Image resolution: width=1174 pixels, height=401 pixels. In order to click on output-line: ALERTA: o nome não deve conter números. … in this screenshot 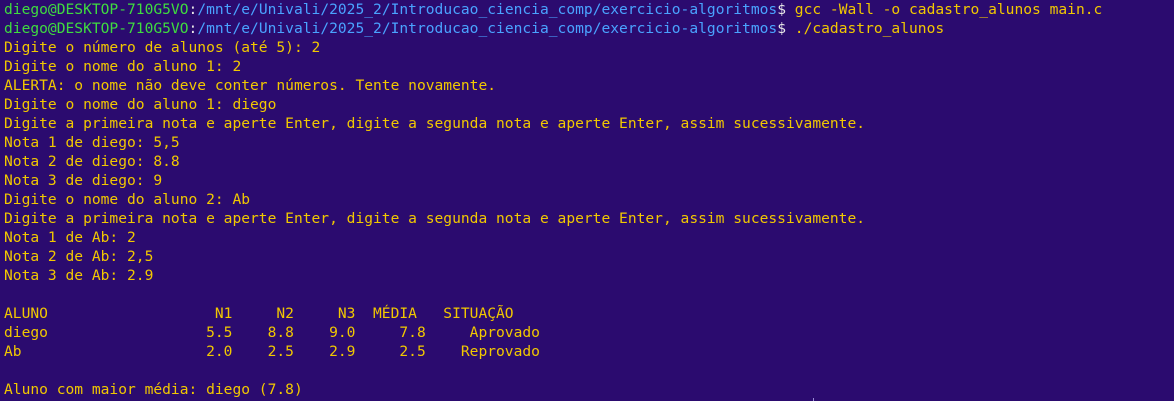, I will do `click(250, 85)`.